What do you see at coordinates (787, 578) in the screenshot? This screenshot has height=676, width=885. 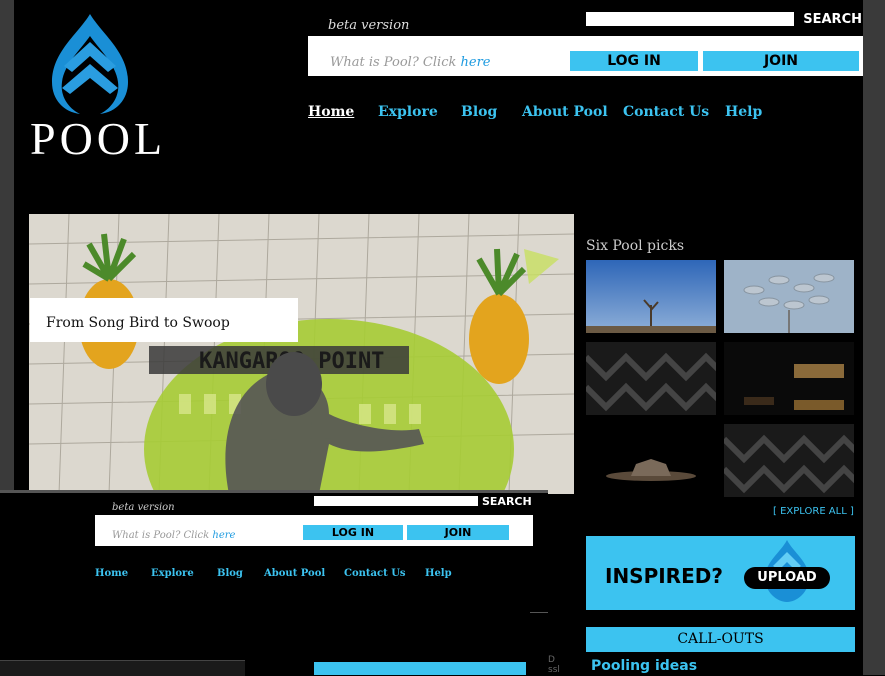 I see `upload-button: UPLOAD` at bounding box center [787, 578].